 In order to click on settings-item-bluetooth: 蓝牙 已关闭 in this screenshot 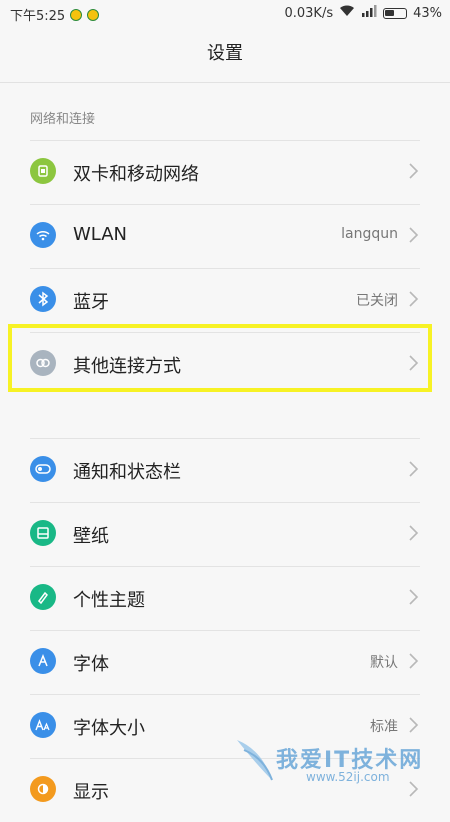, I will do `click(225, 300)`.